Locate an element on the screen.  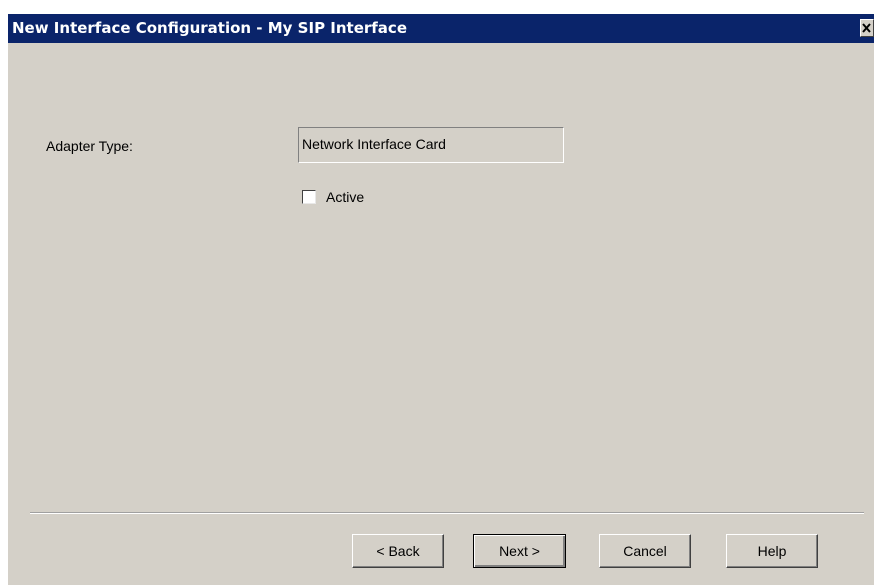
adapter-type-label: Adapter Type: is located at coordinates (89, 146).